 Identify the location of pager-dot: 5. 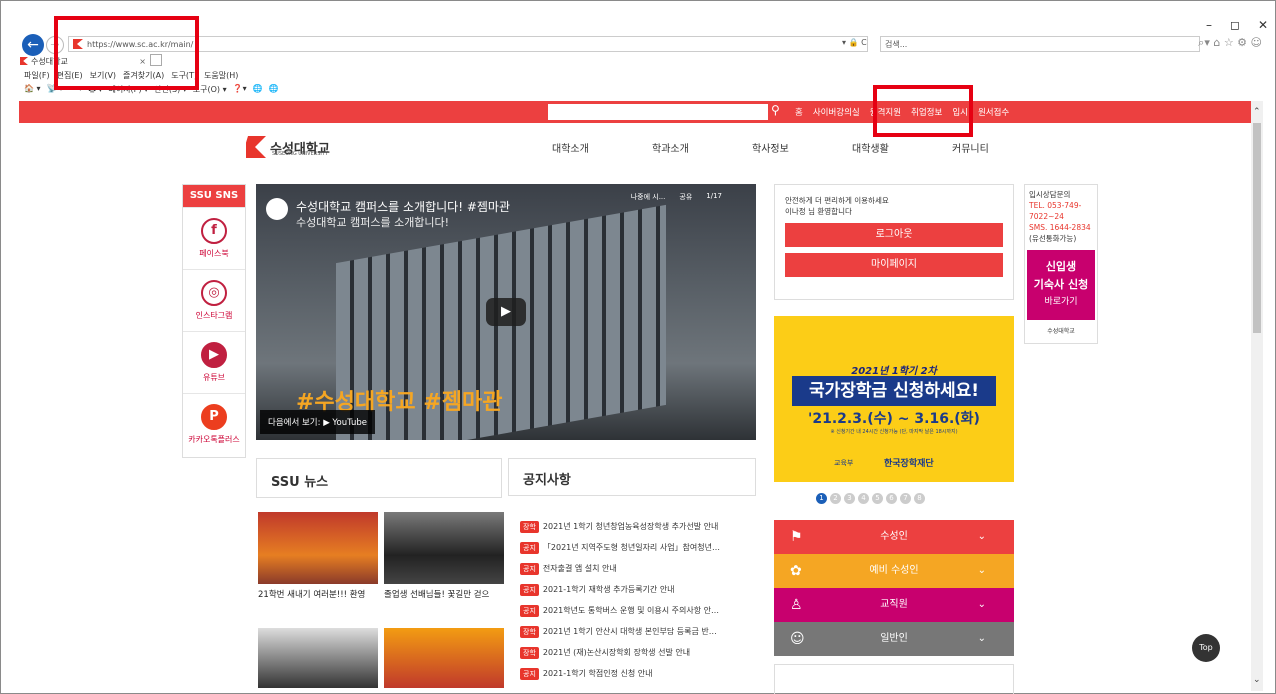
(877, 498).